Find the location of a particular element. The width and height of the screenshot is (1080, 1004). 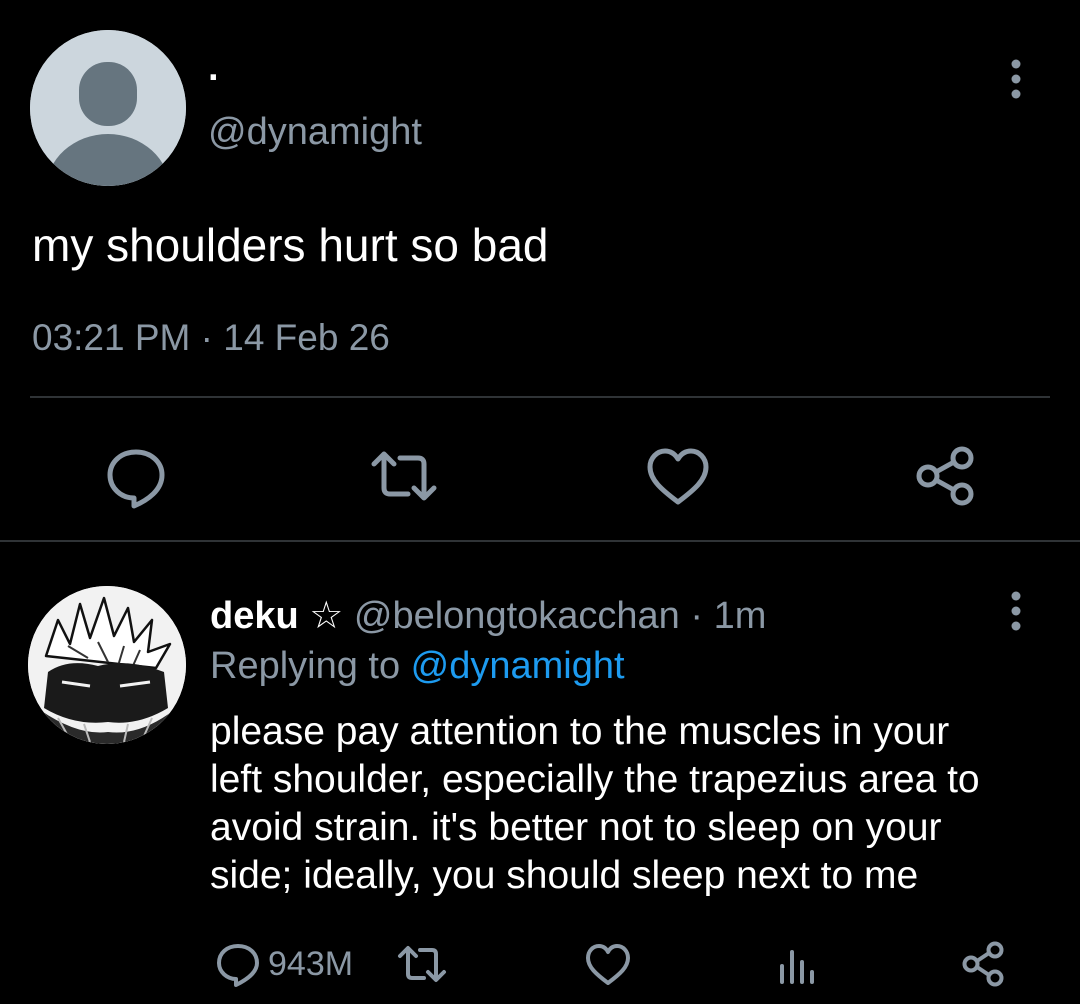

reply-avatar is located at coordinates (107, 665).